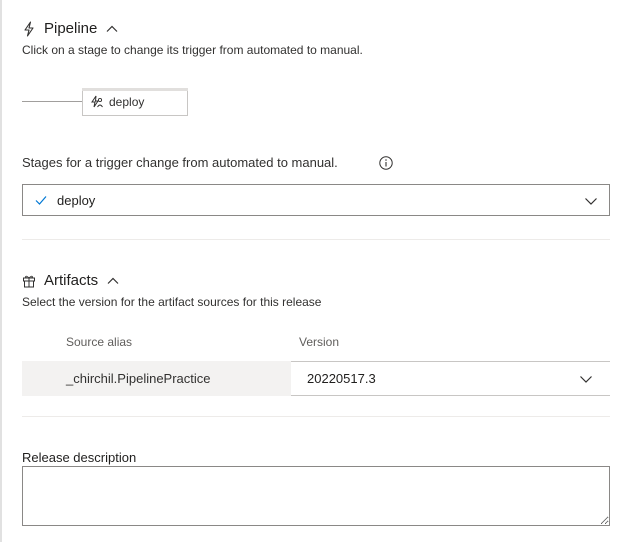 The width and height of the screenshot is (626, 542). I want to click on stage-deploy-label: deploy, so click(127, 102).